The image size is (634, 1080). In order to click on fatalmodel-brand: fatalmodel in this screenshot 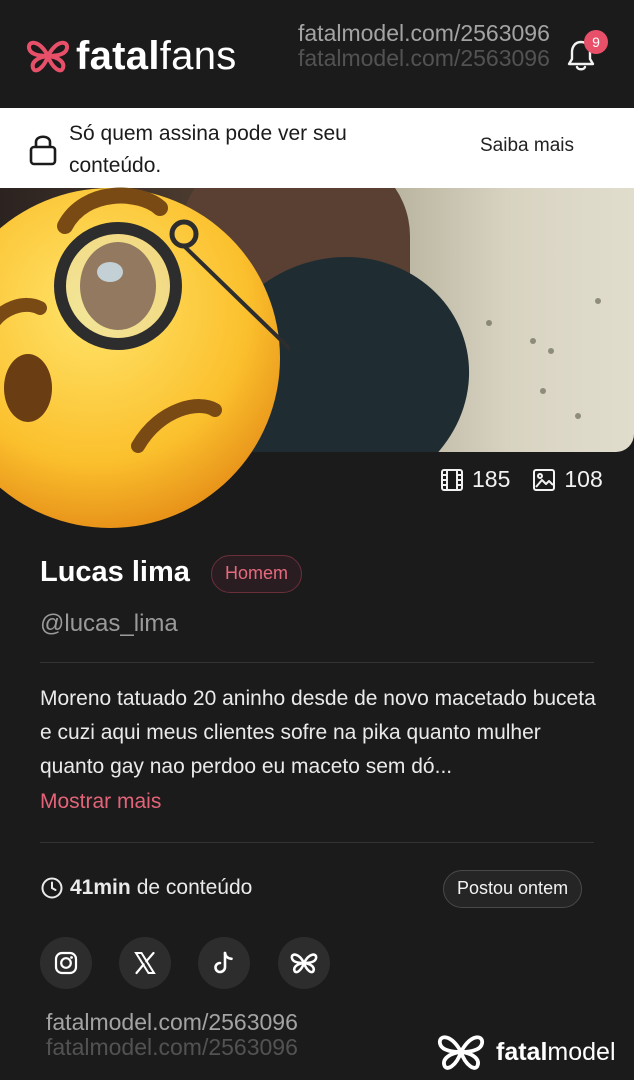, I will do `click(556, 1051)`.